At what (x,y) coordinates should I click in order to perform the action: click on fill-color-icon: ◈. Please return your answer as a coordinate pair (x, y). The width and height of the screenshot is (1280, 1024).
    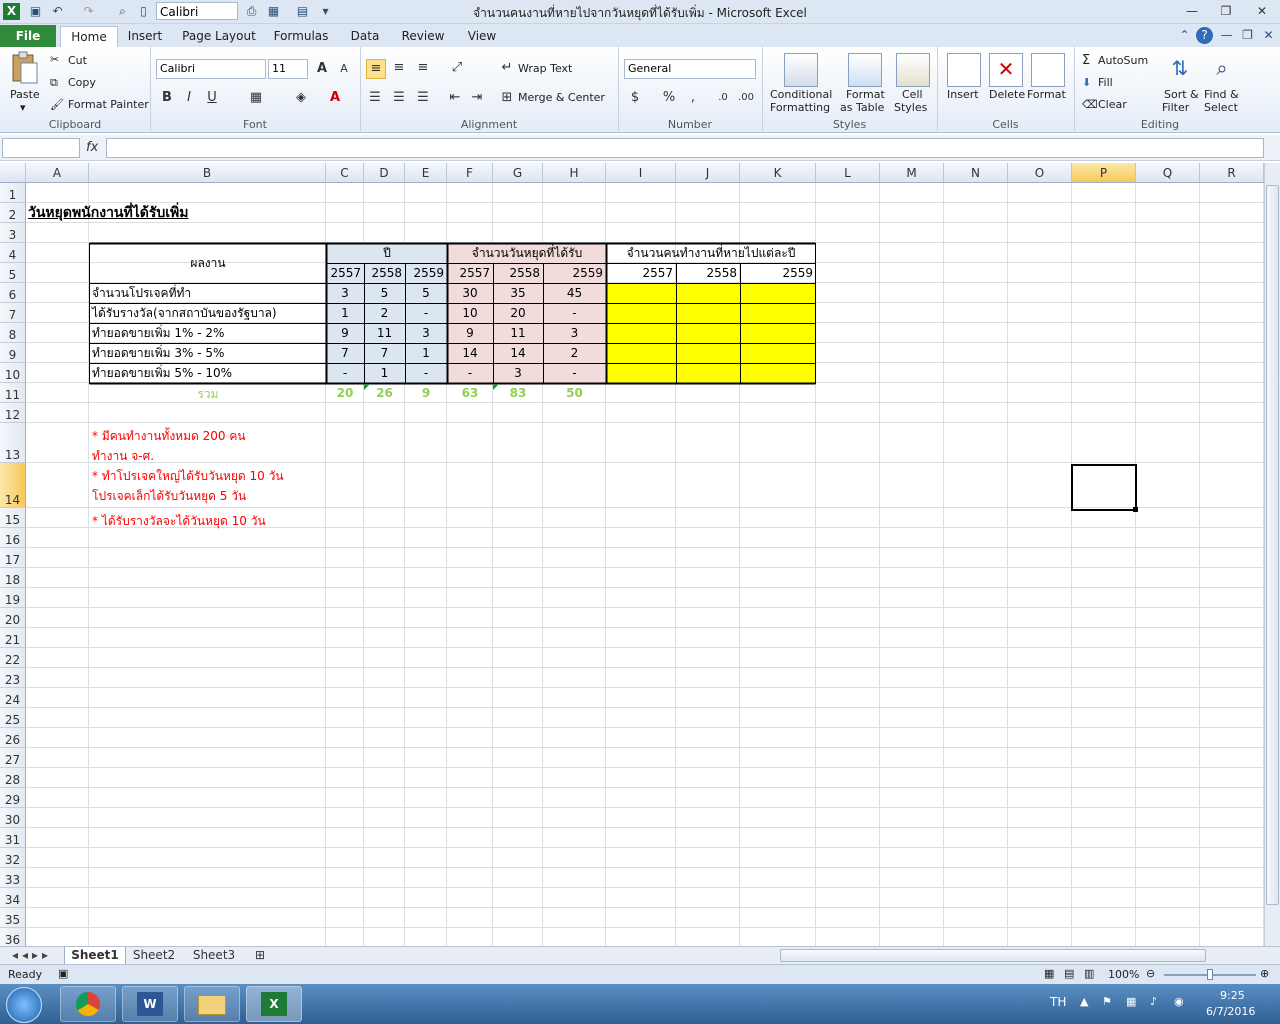
    Looking at the image, I should click on (301, 98).